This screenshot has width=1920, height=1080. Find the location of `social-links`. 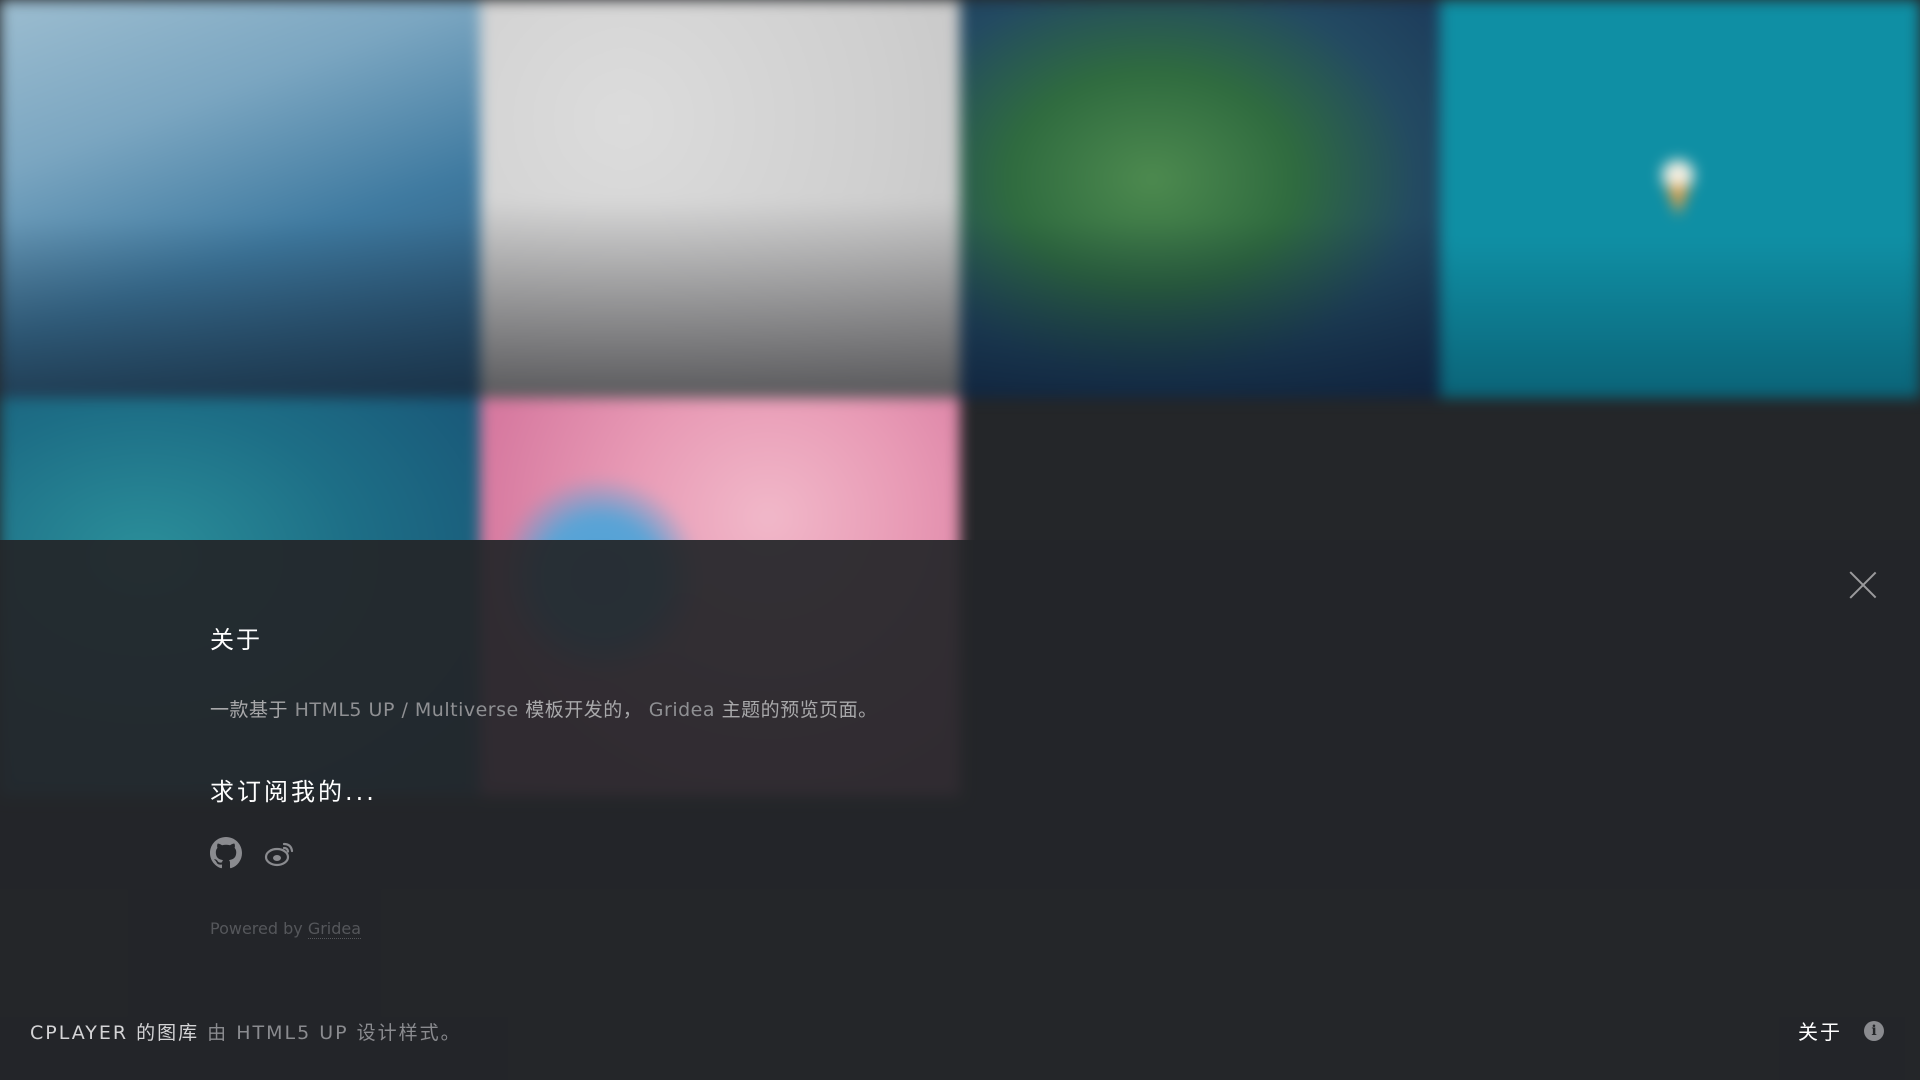

social-links is located at coordinates (810, 853).